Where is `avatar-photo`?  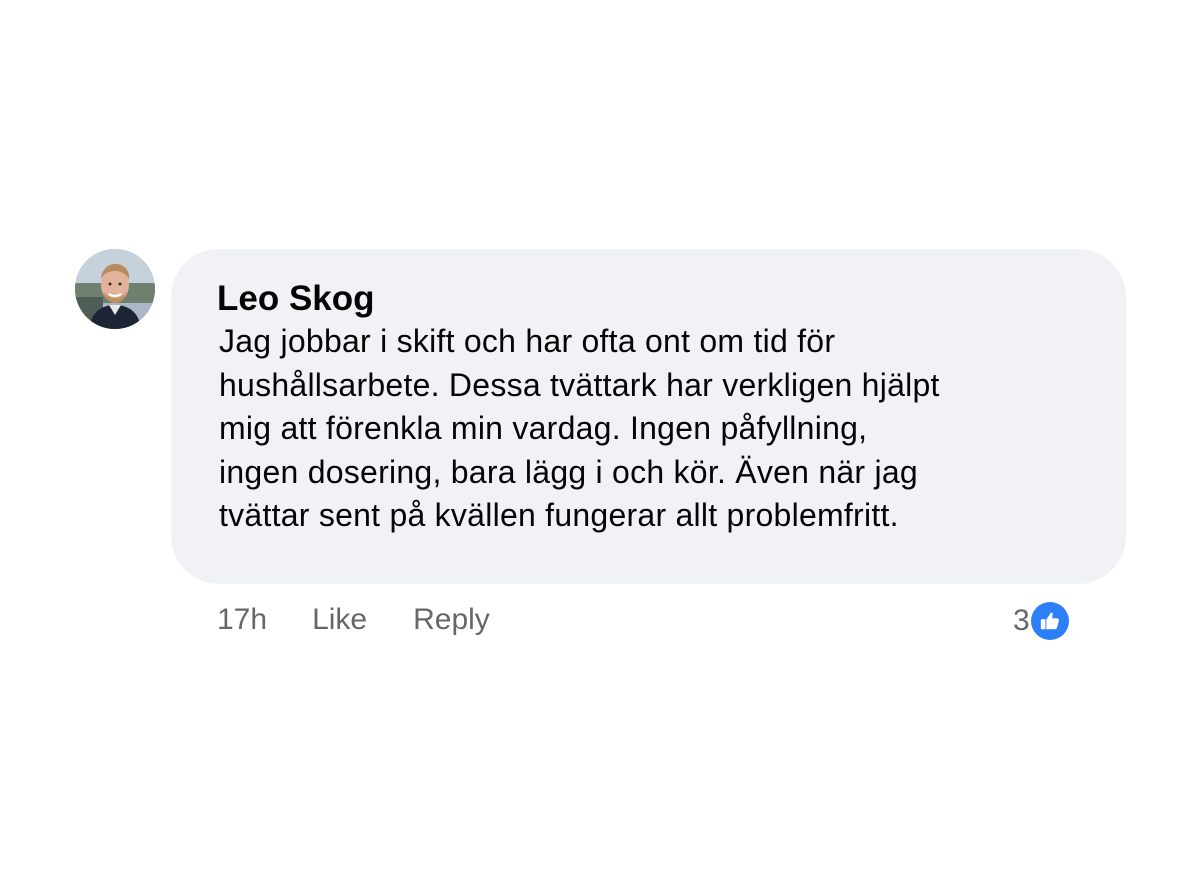 avatar-photo is located at coordinates (115, 289).